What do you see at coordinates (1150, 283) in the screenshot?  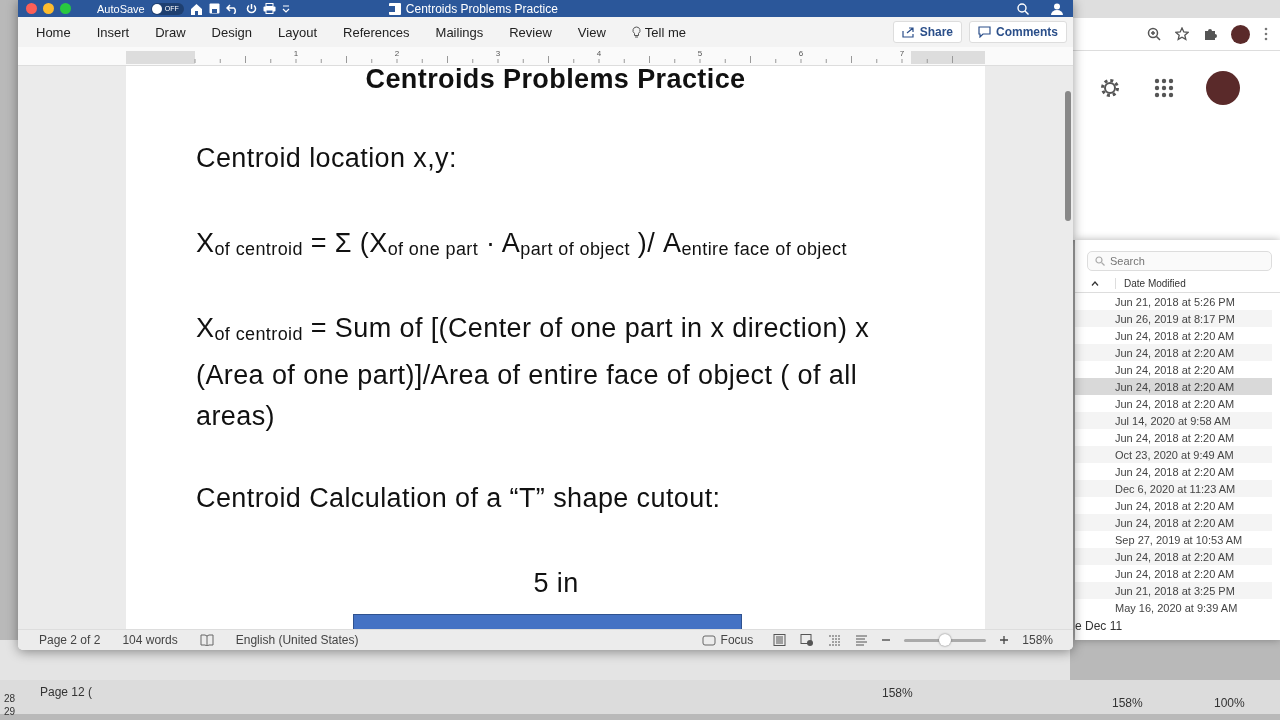 I see `column-header: Date Modified` at bounding box center [1150, 283].